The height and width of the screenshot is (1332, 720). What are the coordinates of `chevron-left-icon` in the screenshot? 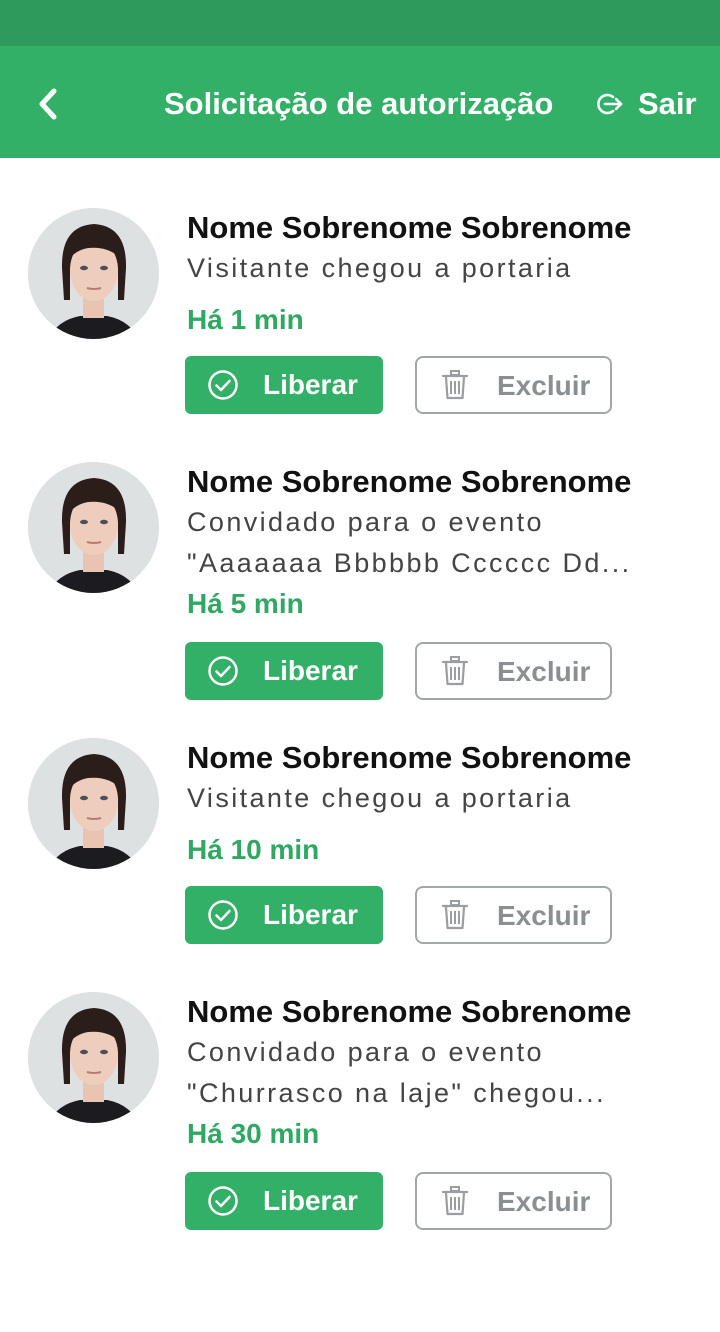 It's located at (48, 104).